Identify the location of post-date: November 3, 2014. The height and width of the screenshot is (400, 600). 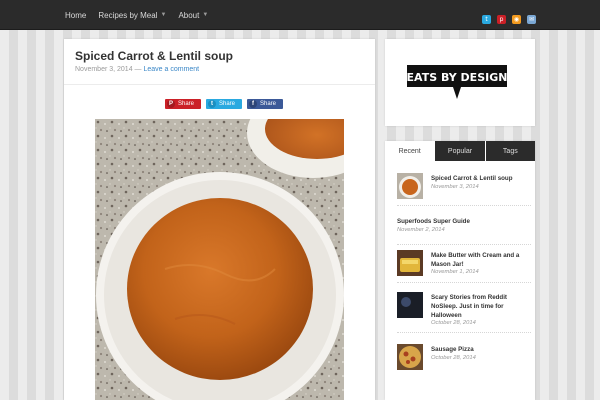
(104, 69).